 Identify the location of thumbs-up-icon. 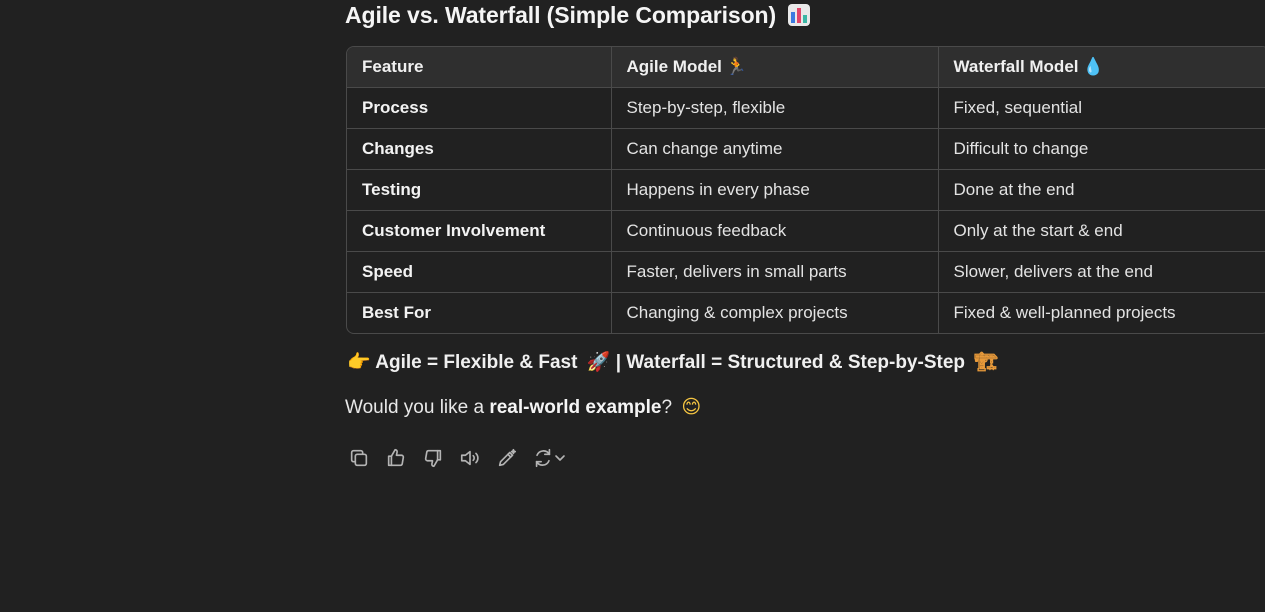
(396, 457).